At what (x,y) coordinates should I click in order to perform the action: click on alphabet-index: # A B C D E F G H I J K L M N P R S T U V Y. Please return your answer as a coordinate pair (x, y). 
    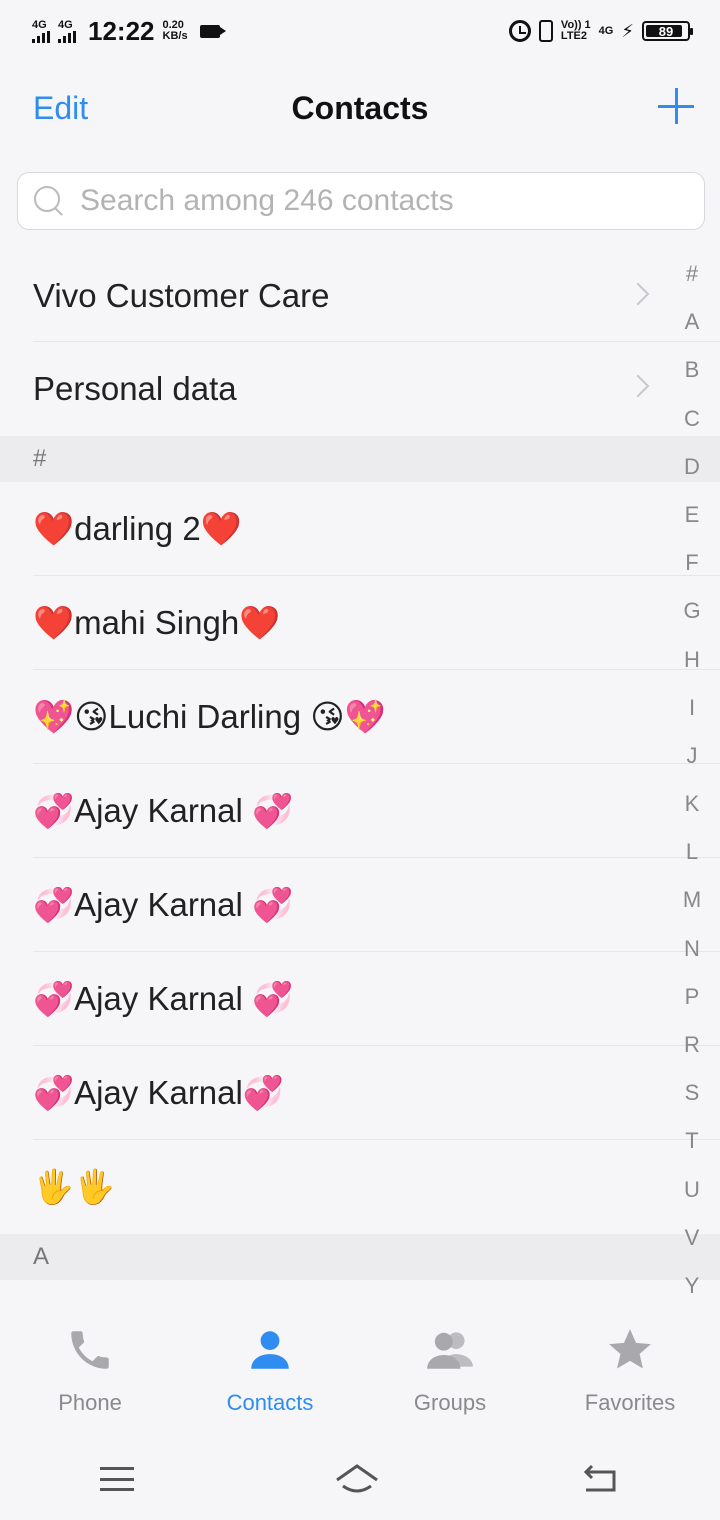
    Looking at the image, I should click on (692, 784).